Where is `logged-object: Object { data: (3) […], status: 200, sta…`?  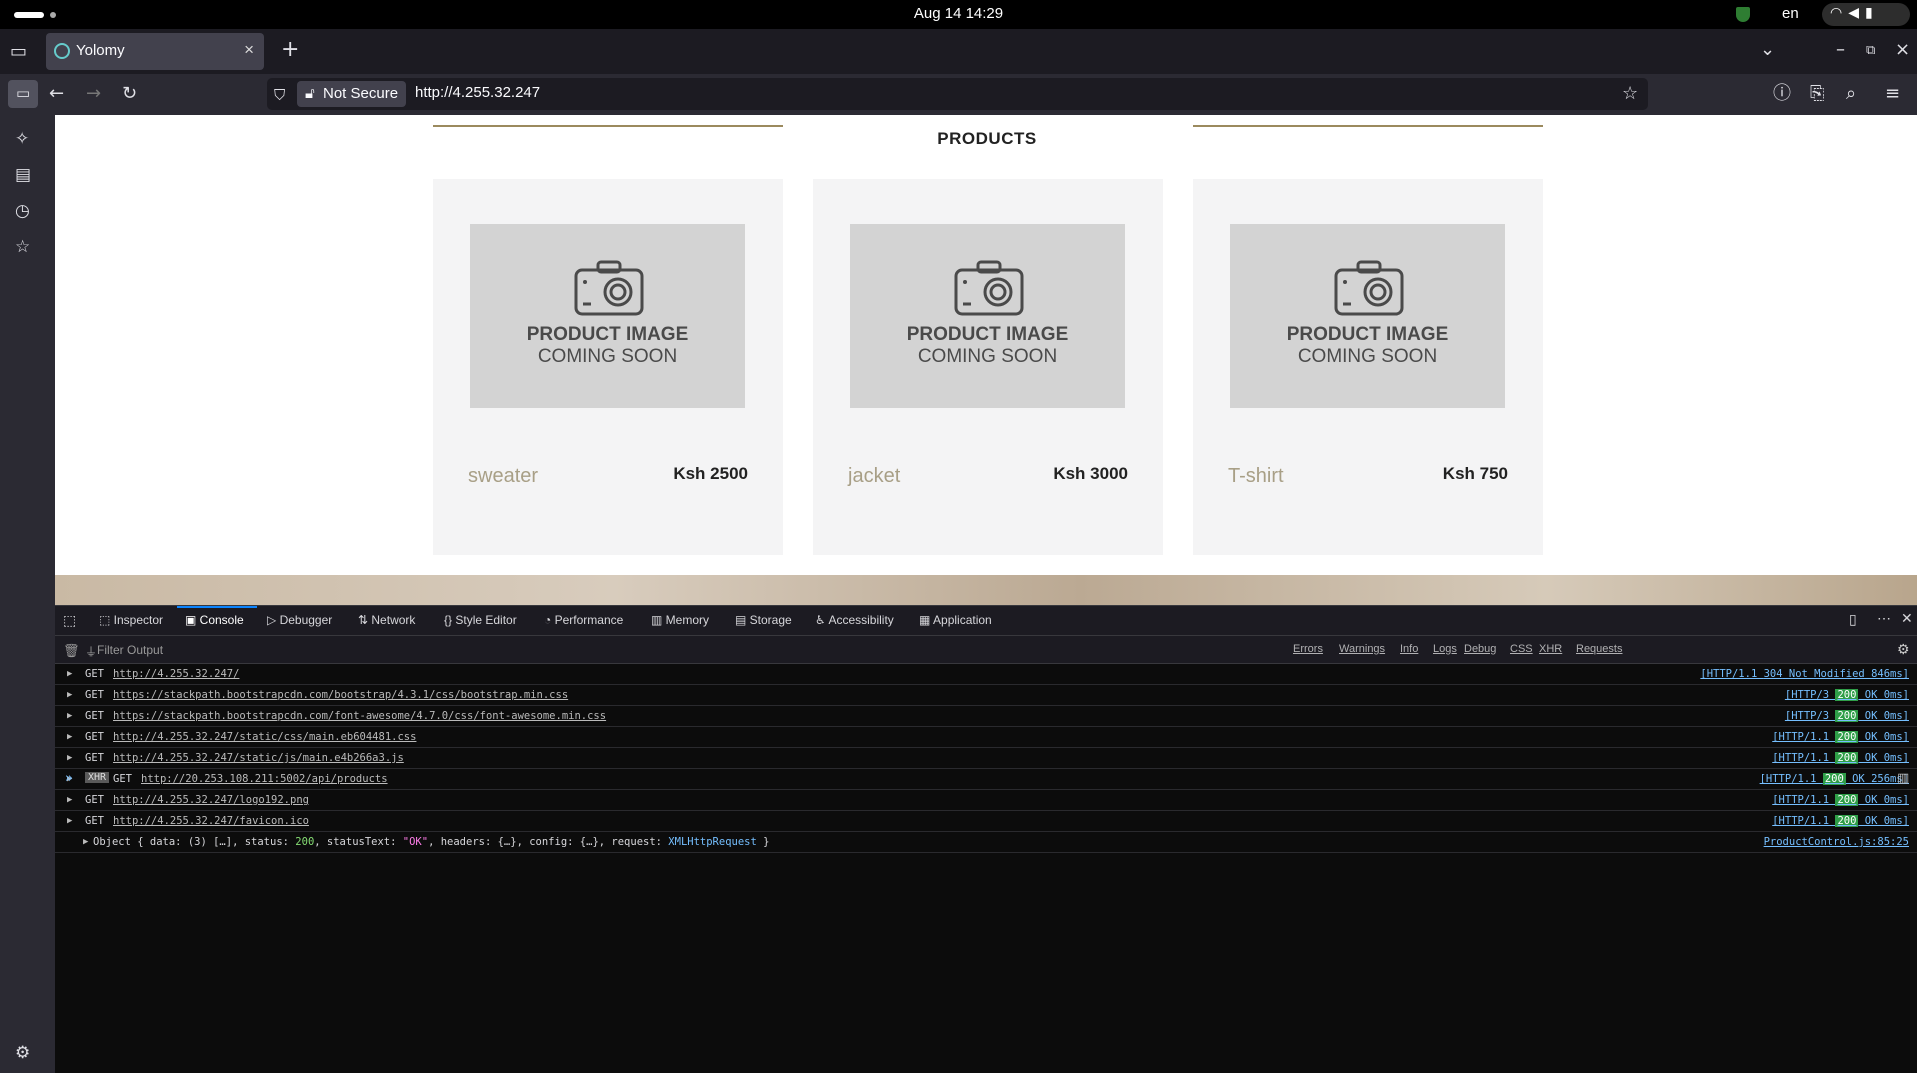
logged-object: Object { data: (3) […], status: 200, sta… is located at coordinates (431, 842).